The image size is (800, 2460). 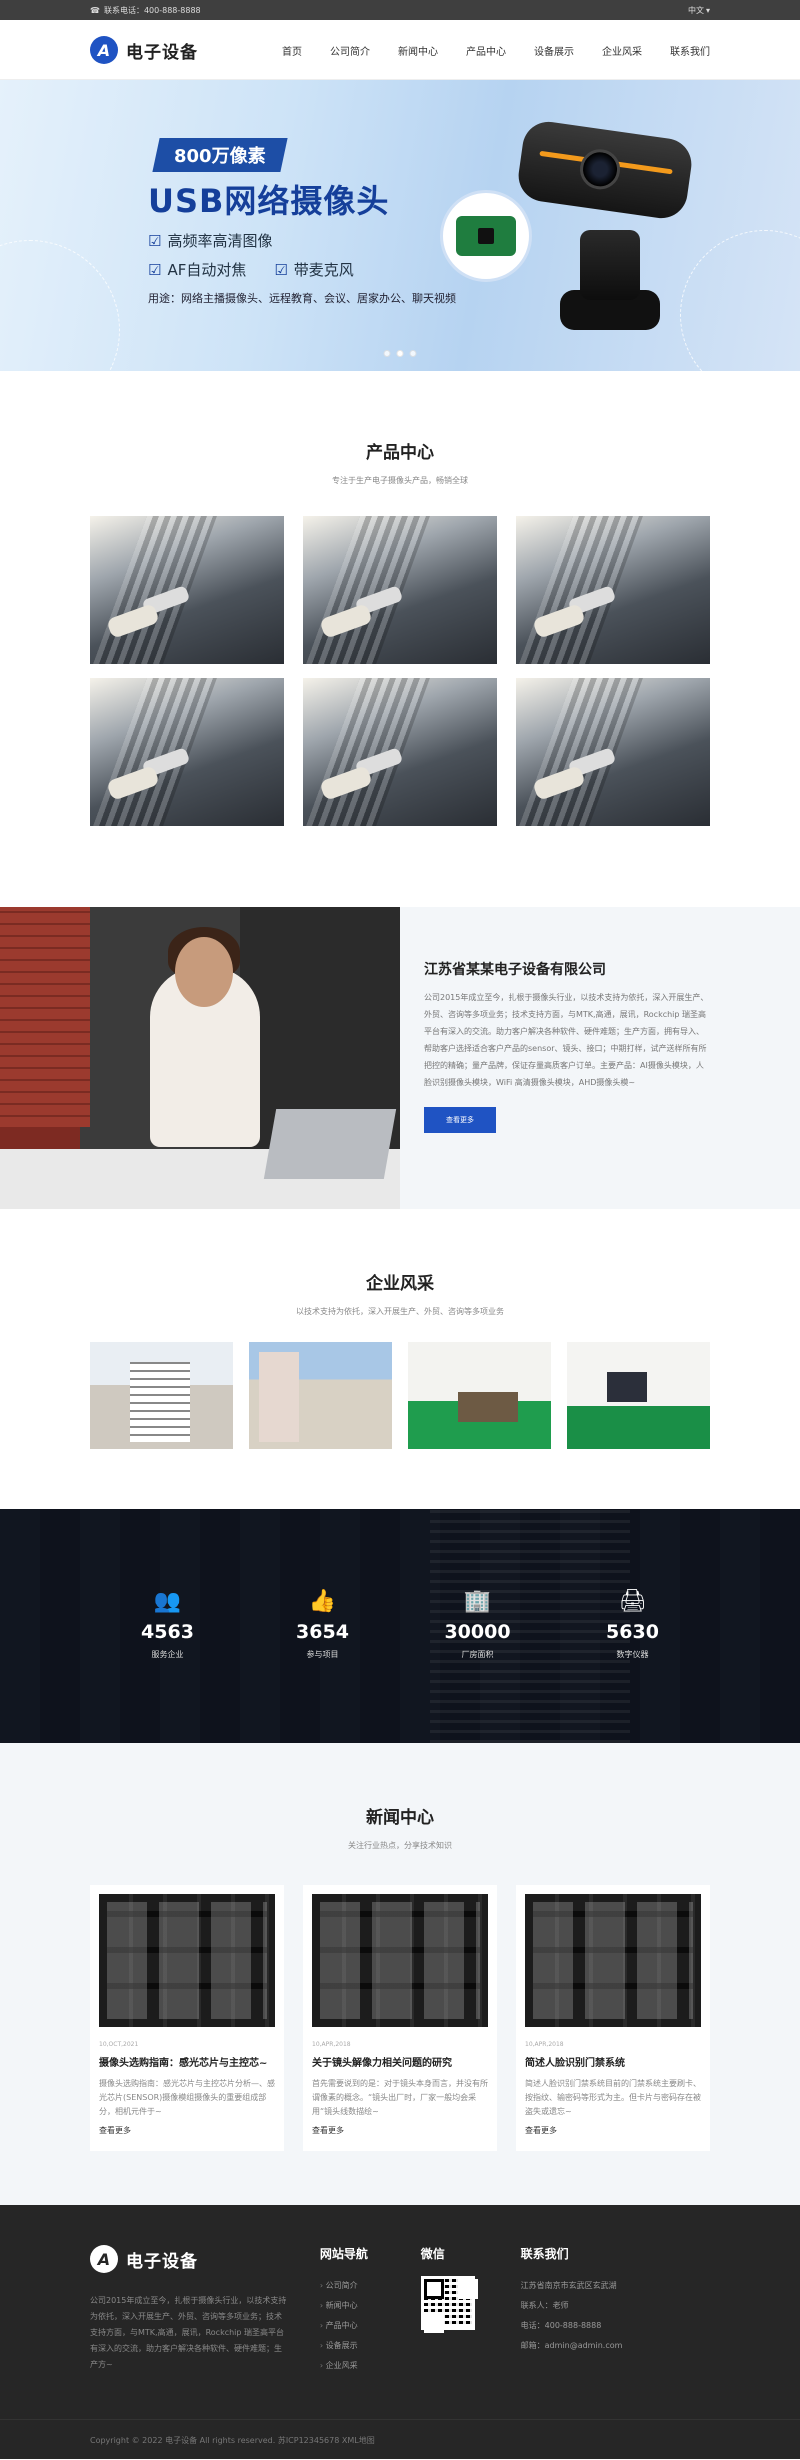 What do you see at coordinates (515, 970) in the screenshot?
I see `company-name: 江苏省某某电子设备有限公司` at bounding box center [515, 970].